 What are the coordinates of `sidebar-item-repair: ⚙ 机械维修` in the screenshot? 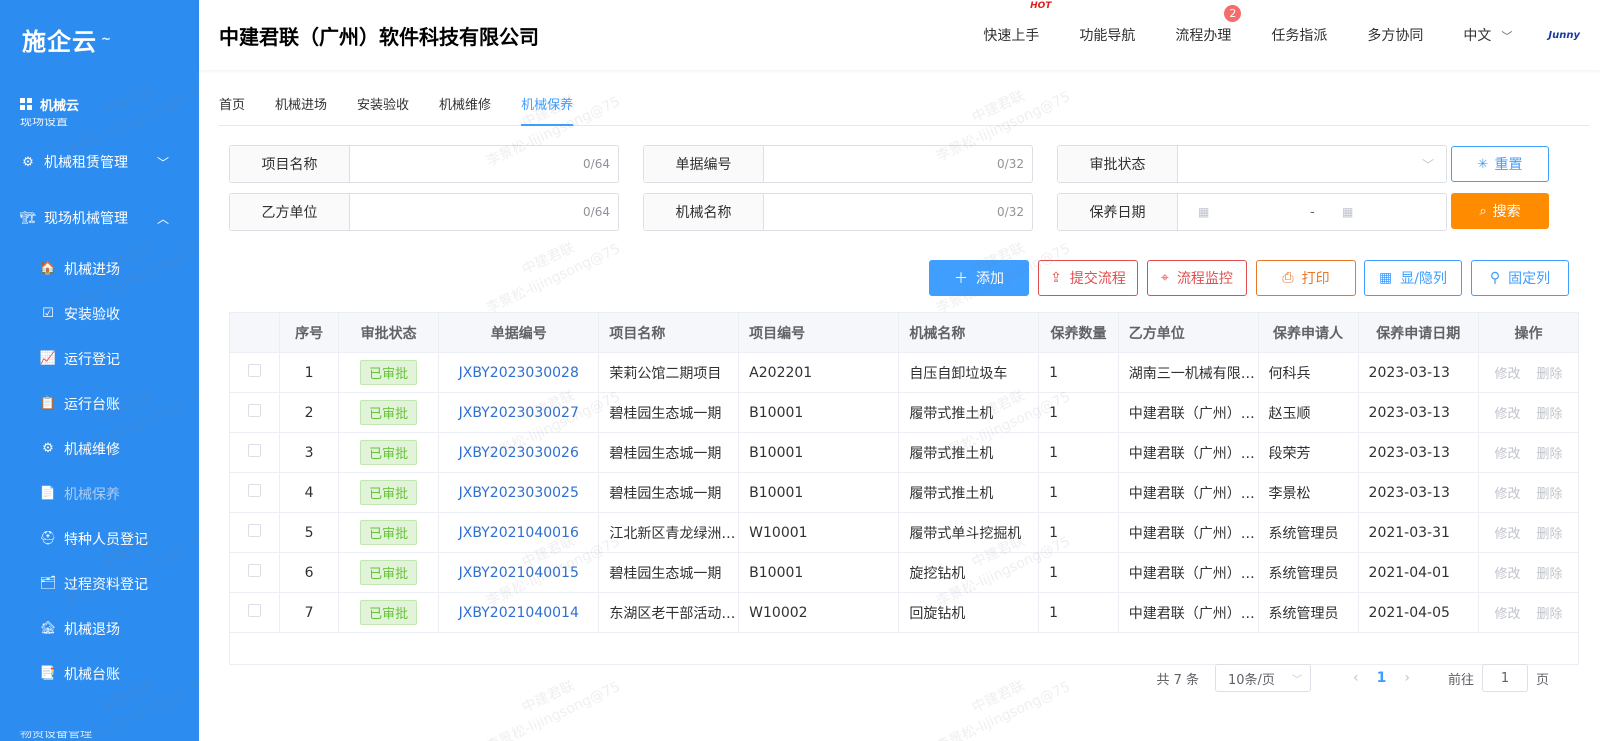 It's located at (99, 448).